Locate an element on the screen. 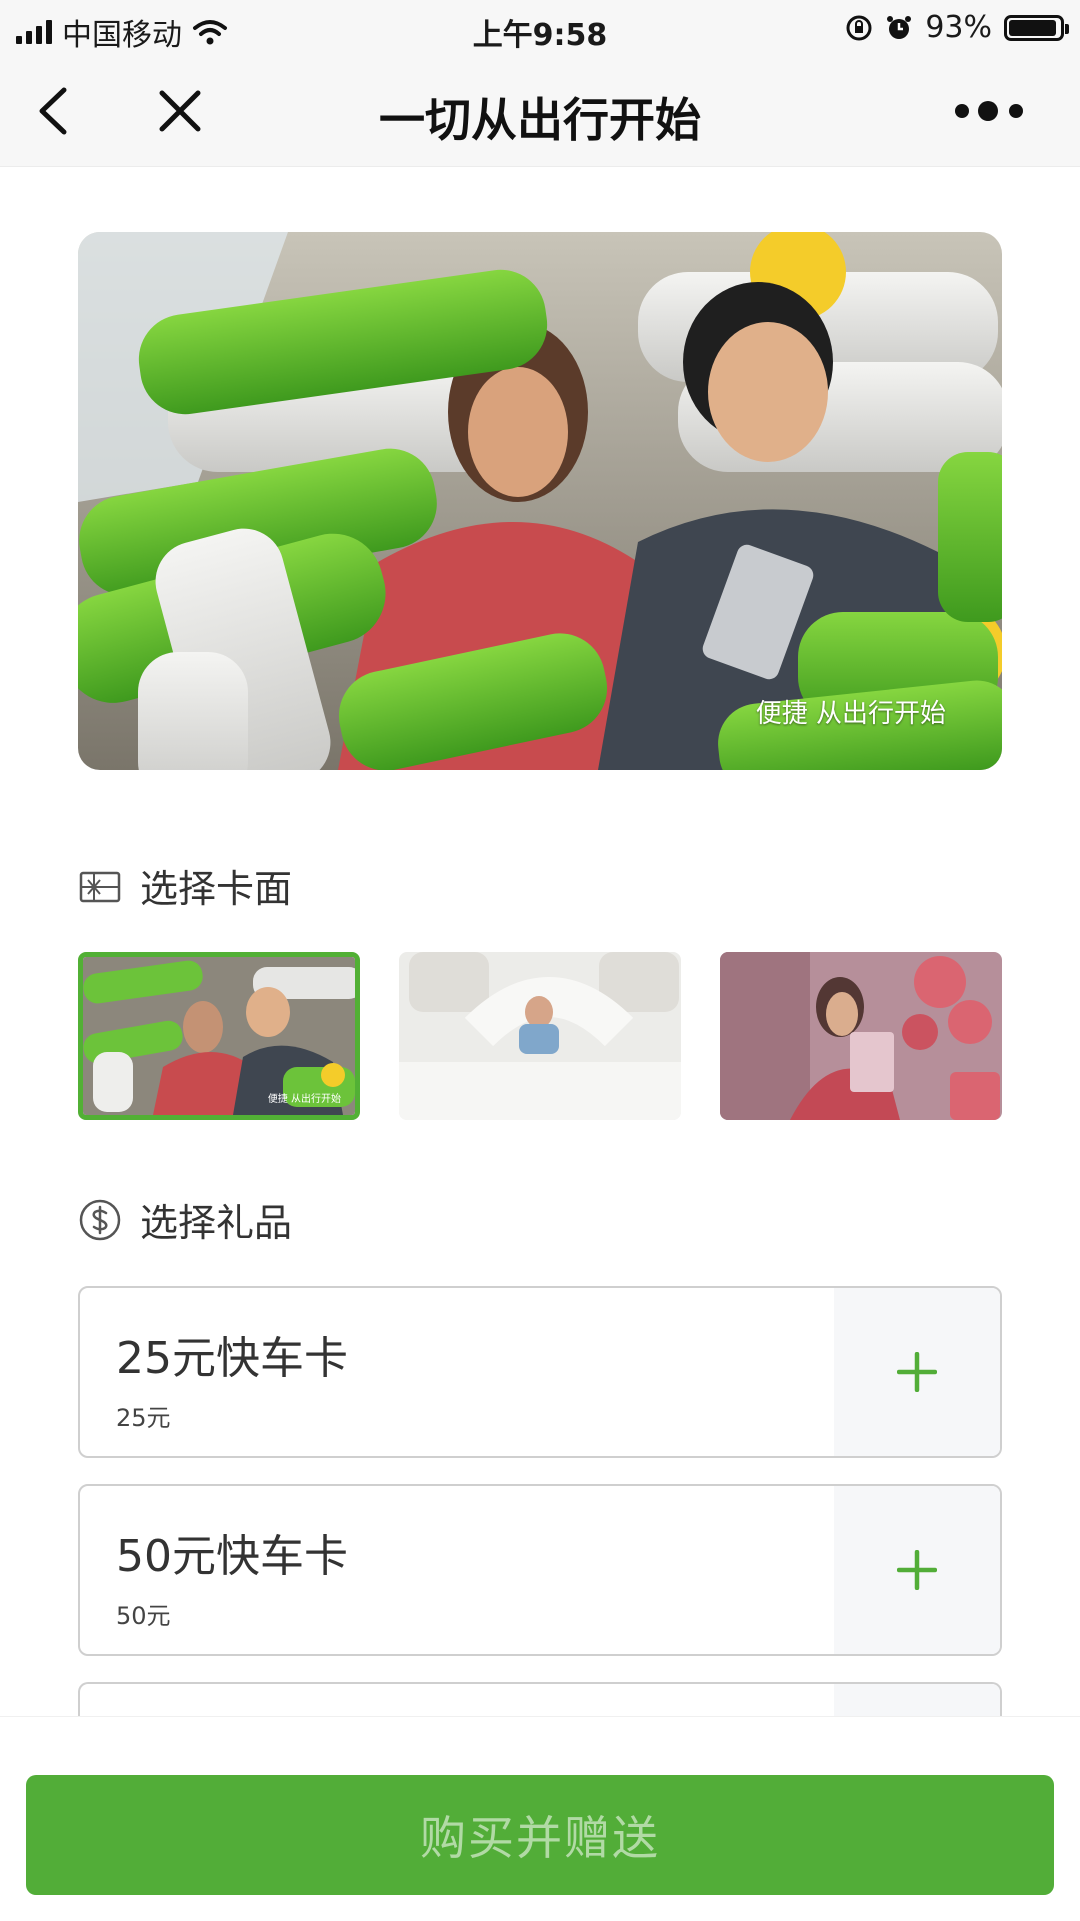 This screenshot has width=1080, height=1921. card-face-caption-1: 便捷 从出行开始 is located at coordinates (304, 1099).